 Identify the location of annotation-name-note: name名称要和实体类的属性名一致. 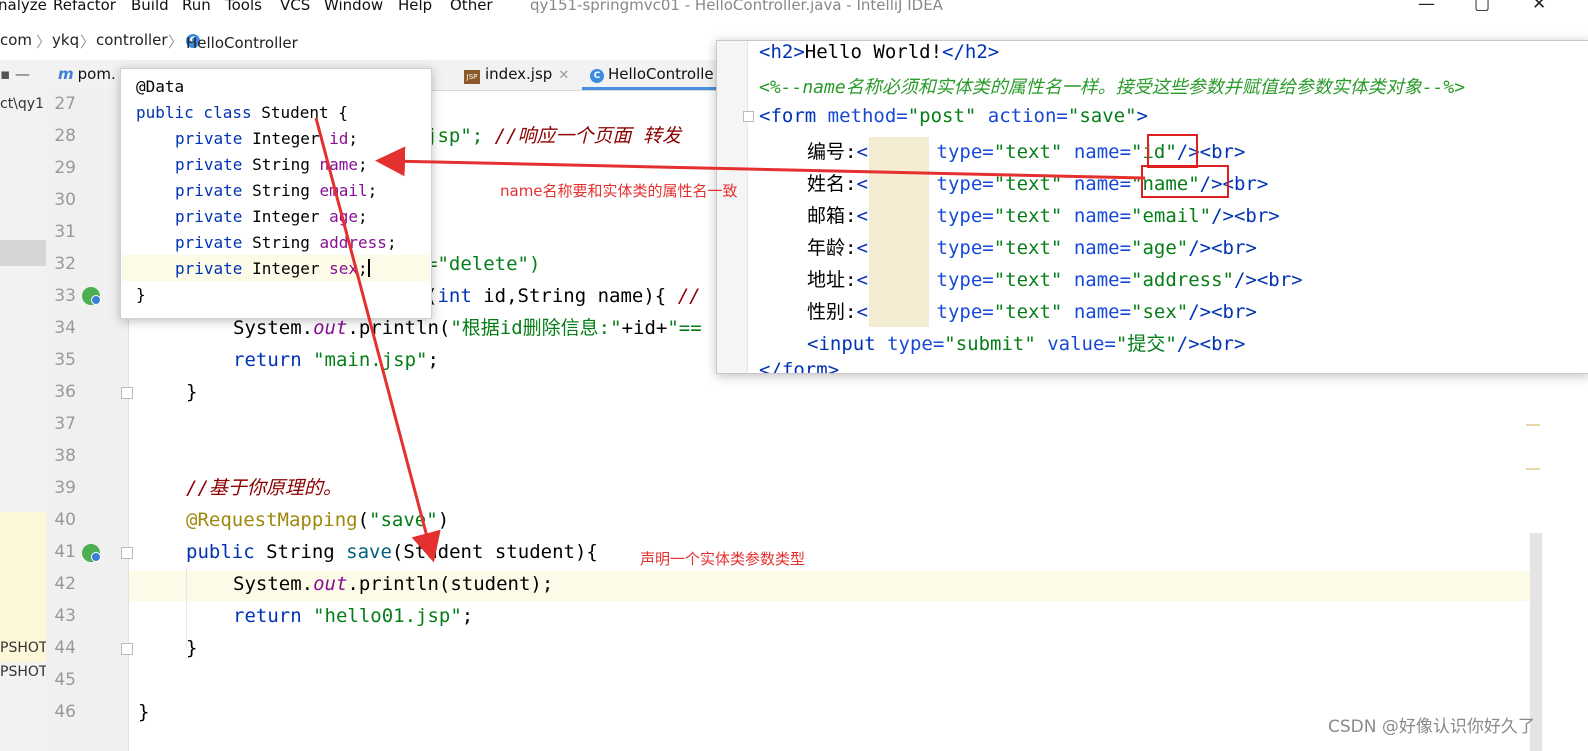
(619, 191).